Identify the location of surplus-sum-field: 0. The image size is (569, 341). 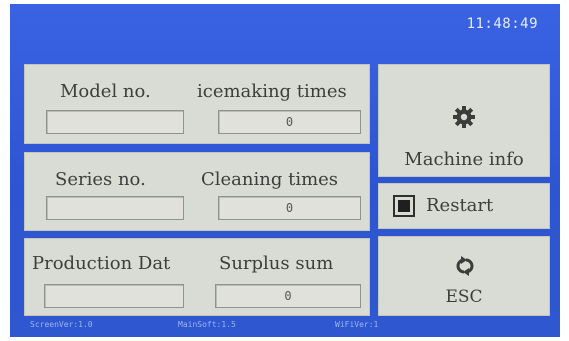
(288, 296).